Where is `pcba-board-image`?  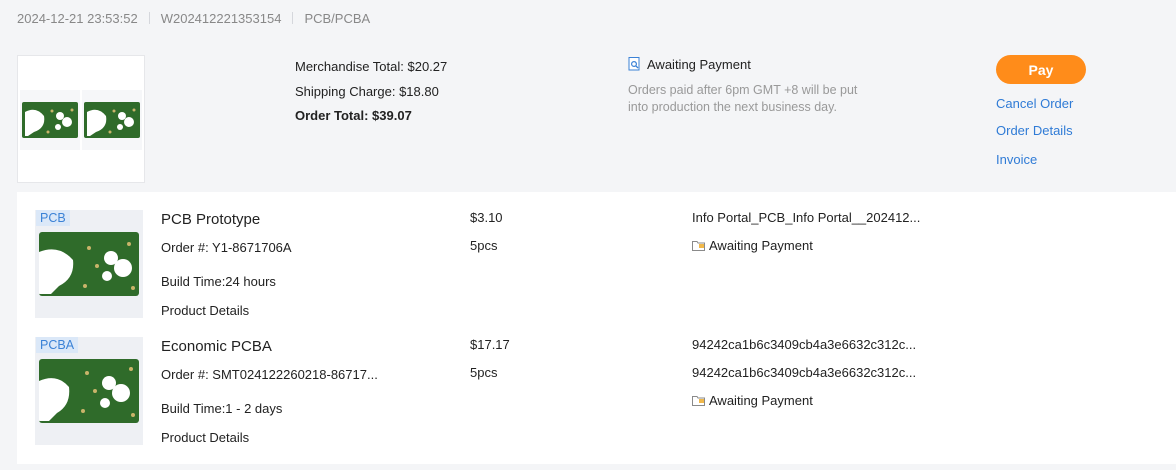
pcba-board-image is located at coordinates (89, 391).